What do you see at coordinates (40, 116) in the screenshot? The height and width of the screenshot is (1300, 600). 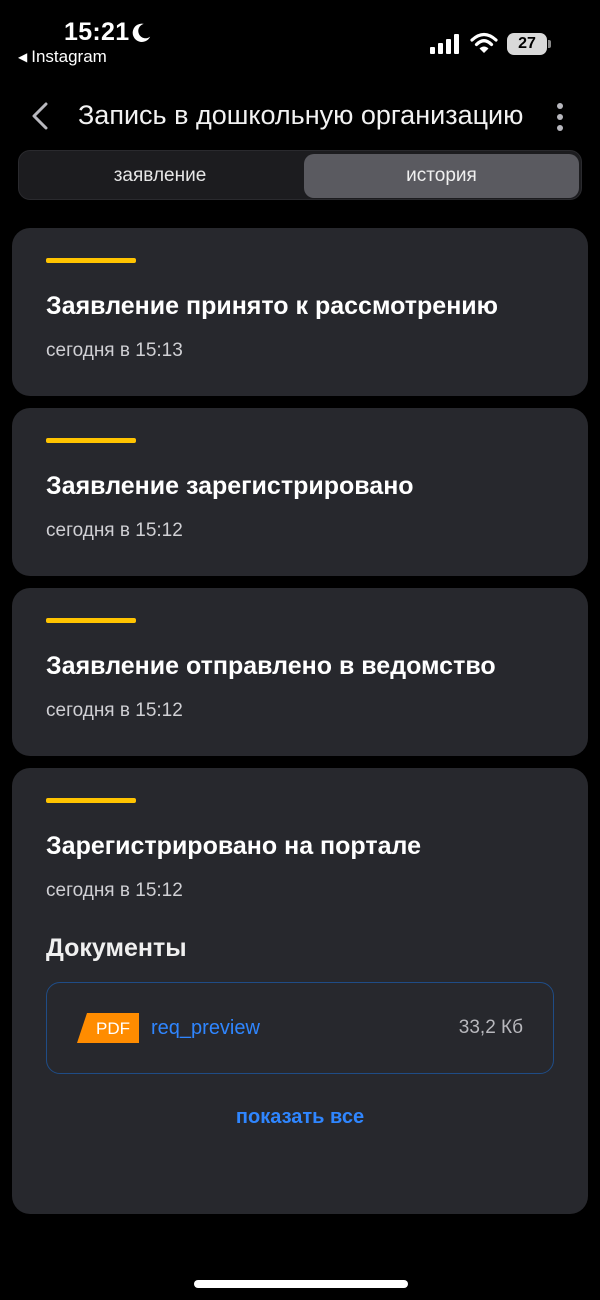 I see `back-chevron-icon` at bounding box center [40, 116].